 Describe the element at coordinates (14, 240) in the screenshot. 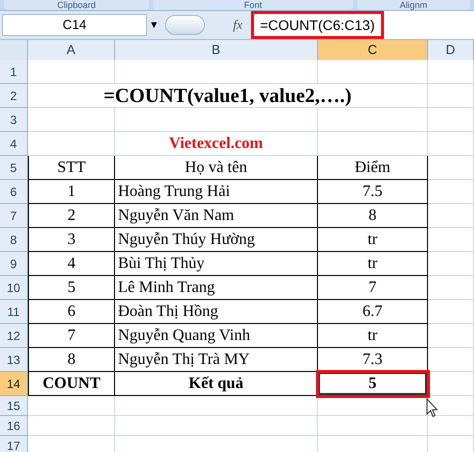

I see `row-header: 8` at that location.